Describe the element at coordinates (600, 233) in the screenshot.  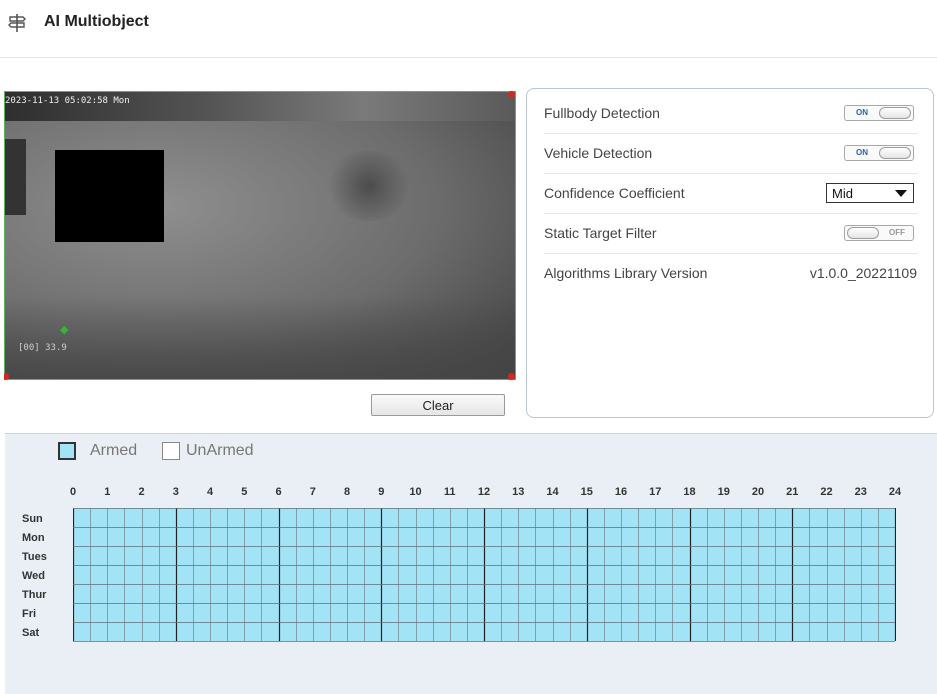
I see `static-target-filter-label: Static Target Filter` at that location.